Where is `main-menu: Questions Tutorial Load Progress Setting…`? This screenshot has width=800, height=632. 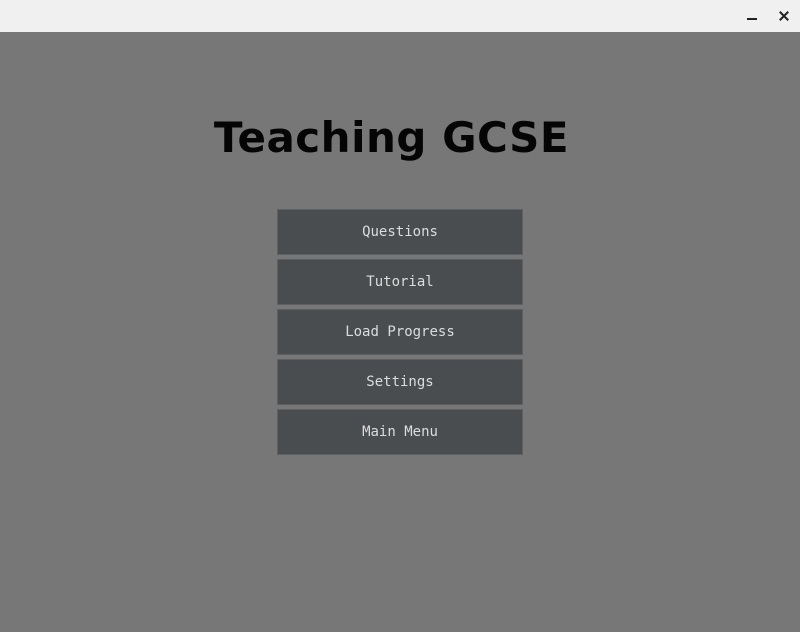 main-menu: Questions Tutorial Load Progress Setting… is located at coordinates (400, 334).